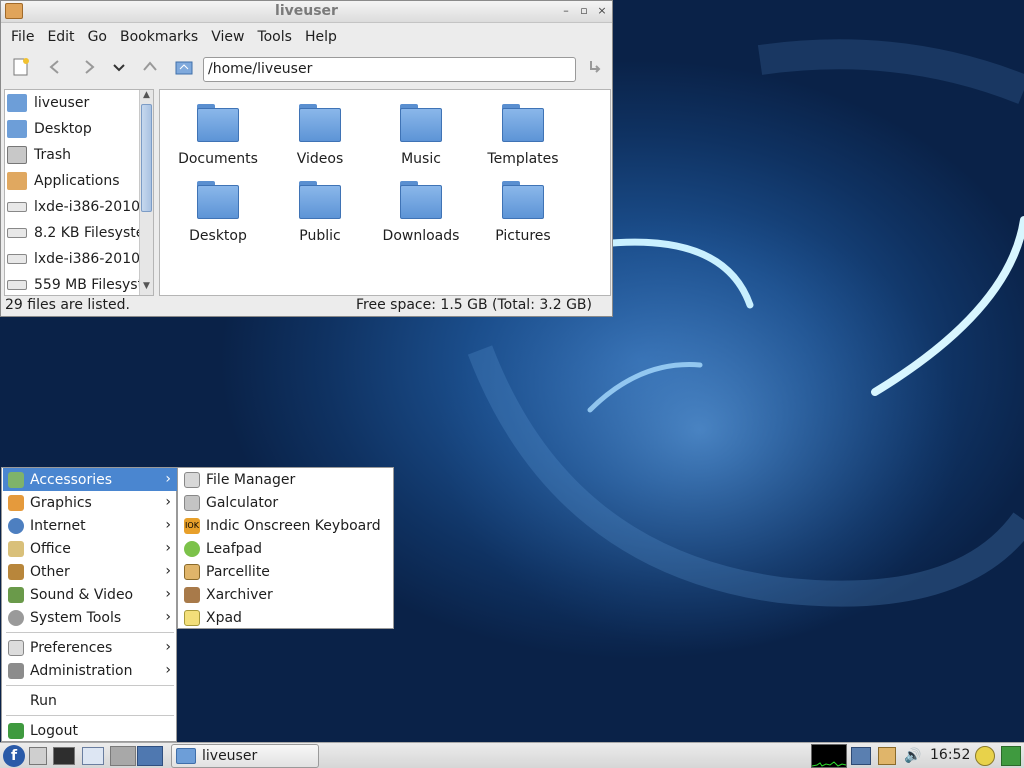 The image size is (1024, 768). What do you see at coordinates (90, 502) in the screenshot?
I see `menu-item-graphics: Graphics ›` at bounding box center [90, 502].